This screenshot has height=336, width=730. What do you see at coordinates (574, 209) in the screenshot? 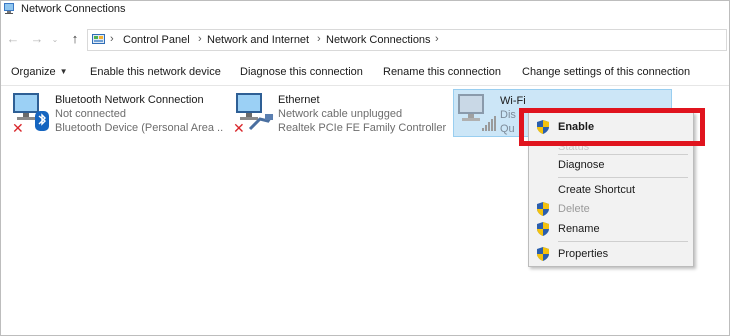
I see `menu-item-label: Delete` at bounding box center [574, 209].